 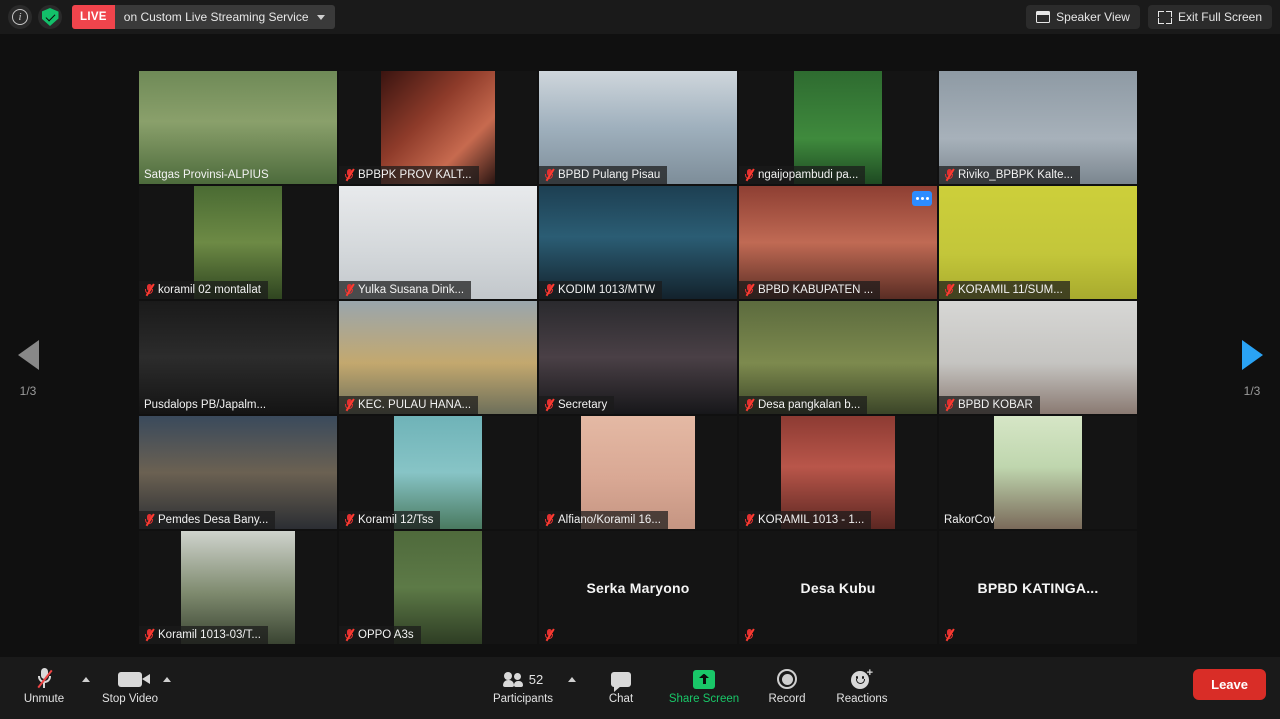 I want to click on participant-tile: koramil 02 montallat, so click(x=238, y=242).